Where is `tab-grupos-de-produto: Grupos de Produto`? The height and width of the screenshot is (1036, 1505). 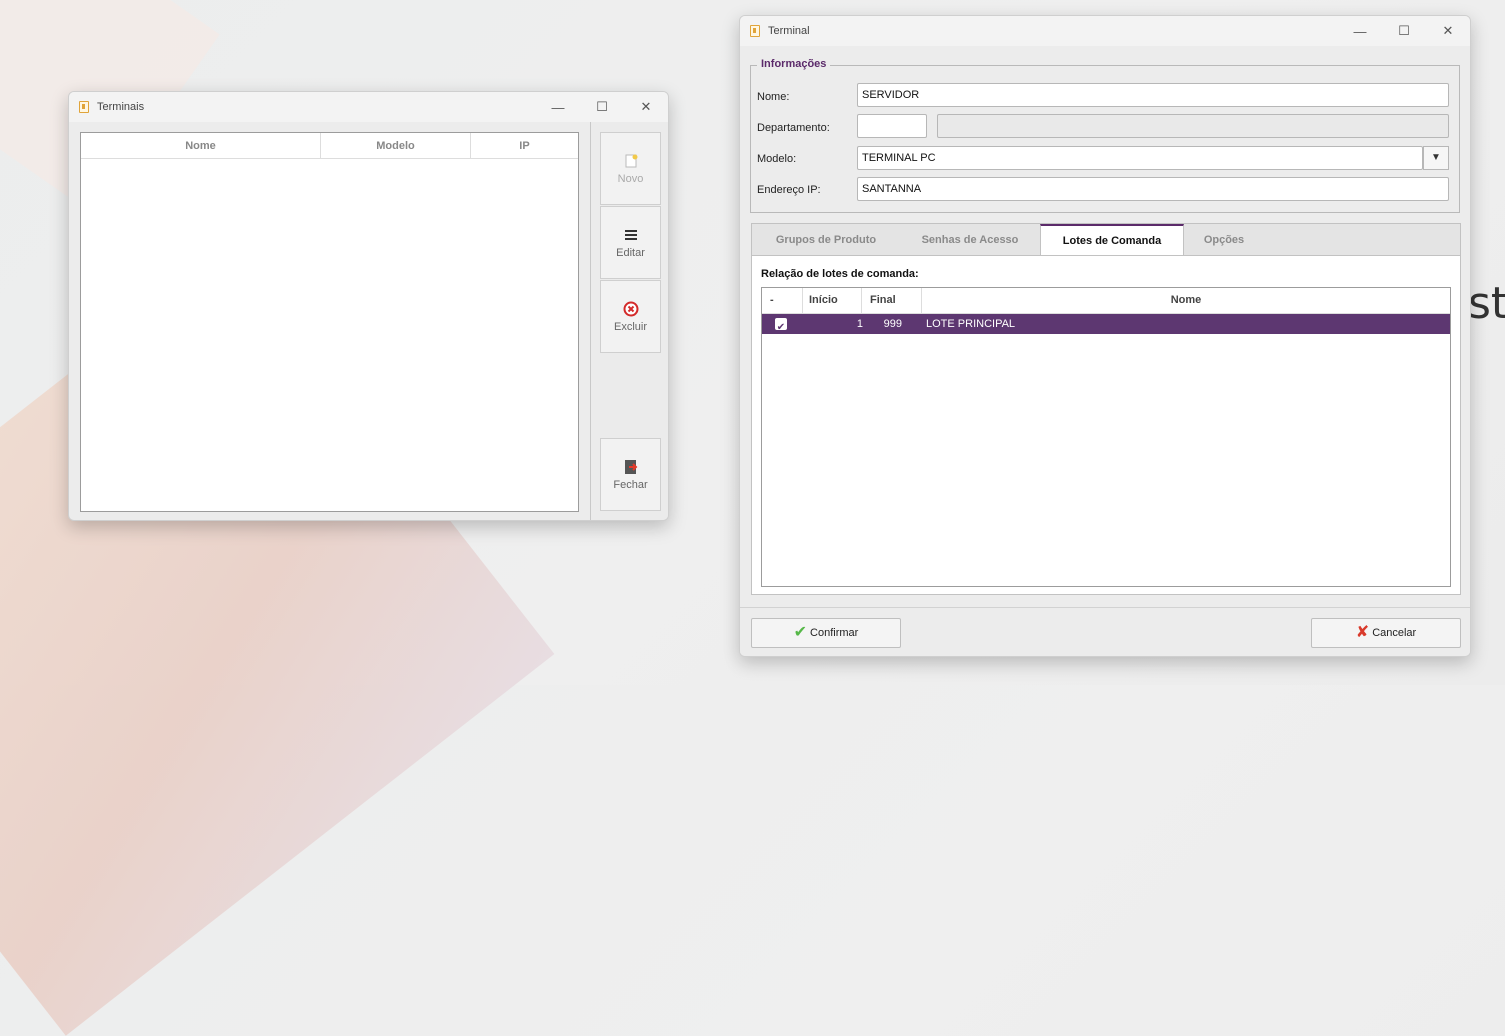 tab-grupos-de-produto: Grupos de Produto is located at coordinates (826, 240).